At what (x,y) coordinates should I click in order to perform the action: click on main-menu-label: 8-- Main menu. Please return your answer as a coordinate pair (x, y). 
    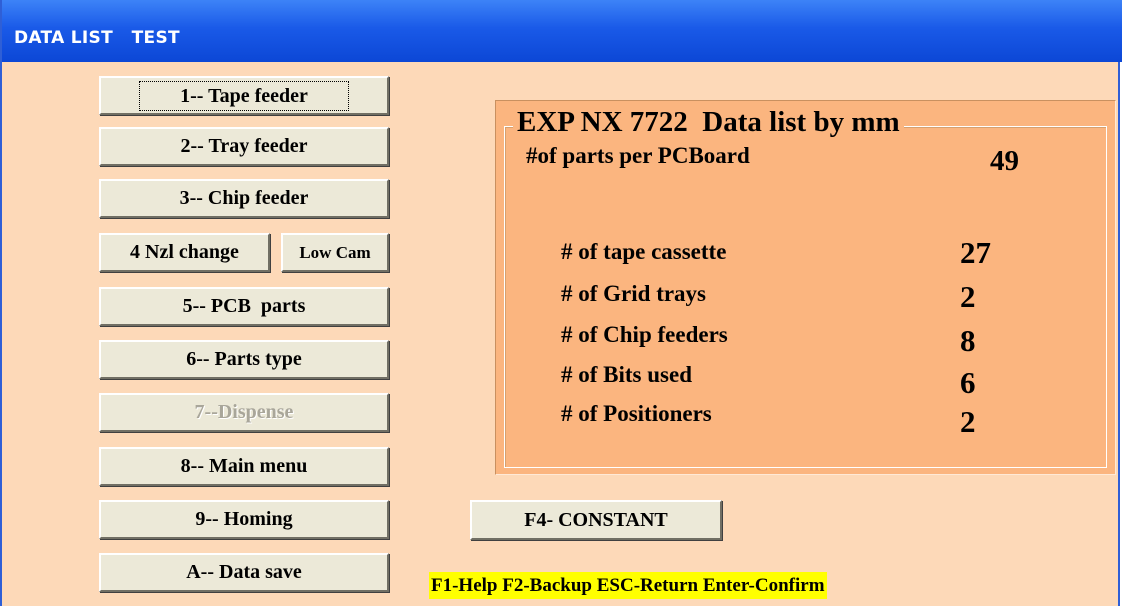
    Looking at the image, I should click on (244, 466).